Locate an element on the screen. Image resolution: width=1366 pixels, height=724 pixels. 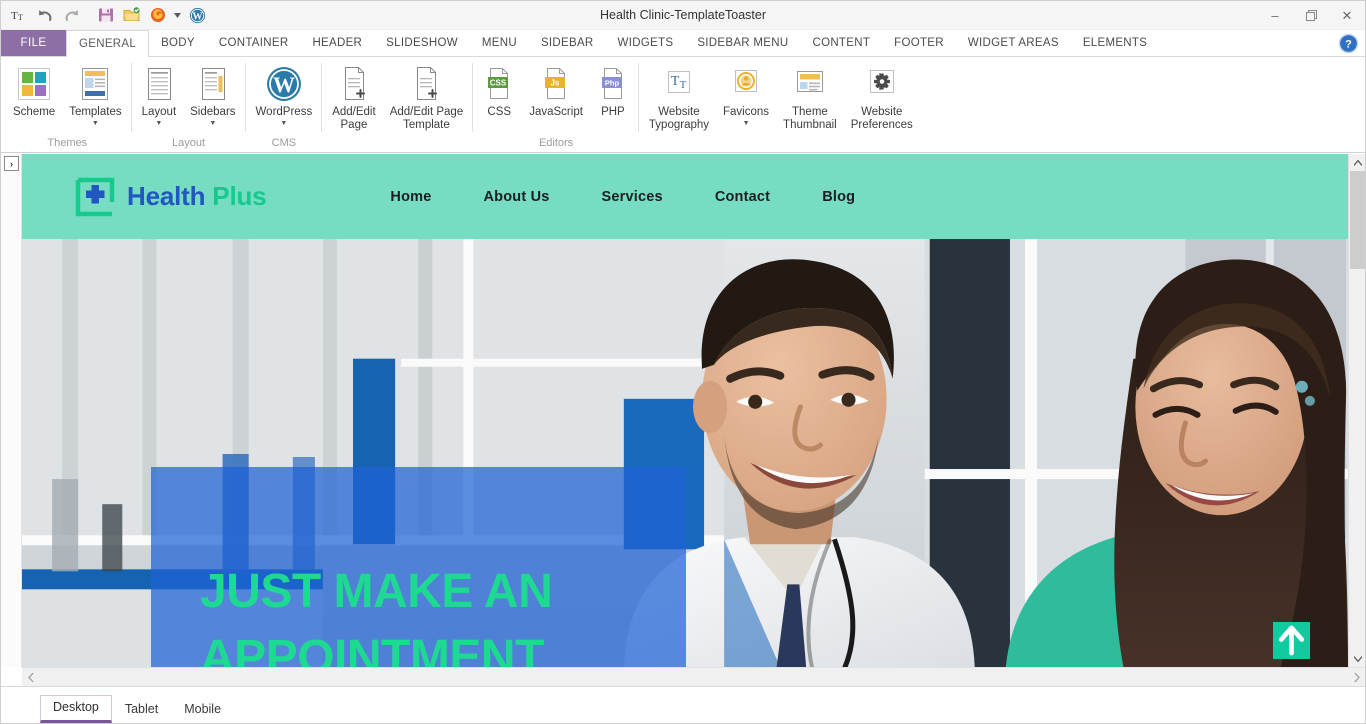
scroll-up-arrow-icon is located at coordinates (1357, 162).